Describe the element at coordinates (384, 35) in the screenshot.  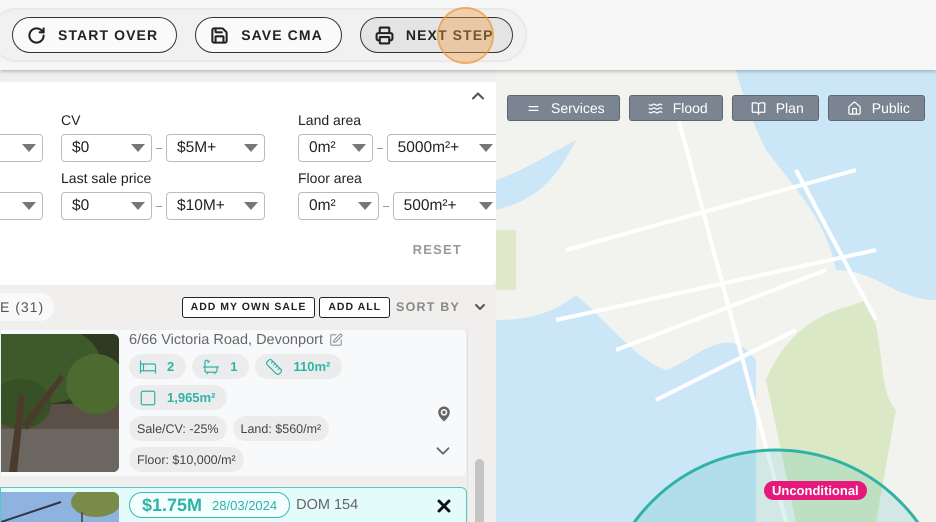
I see `printer-icon` at that location.